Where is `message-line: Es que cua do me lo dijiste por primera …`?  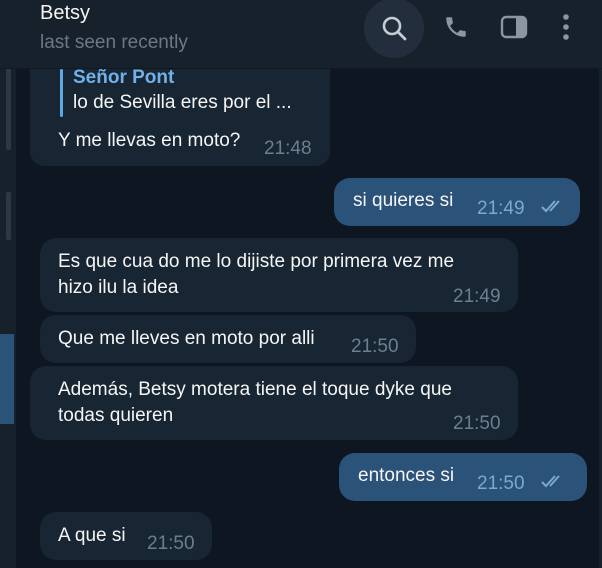
message-line: Es que cua do me lo dijiste por primera … is located at coordinates (256, 261).